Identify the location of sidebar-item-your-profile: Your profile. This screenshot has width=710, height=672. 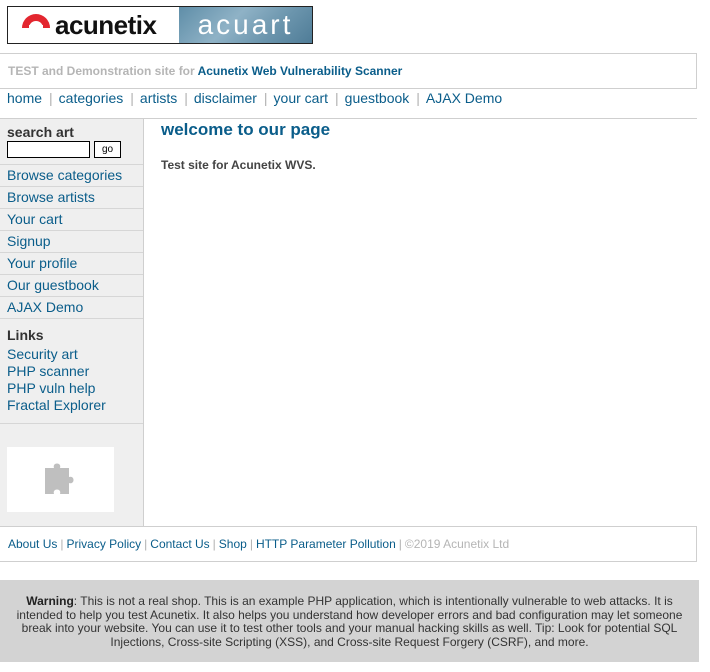
(71, 264).